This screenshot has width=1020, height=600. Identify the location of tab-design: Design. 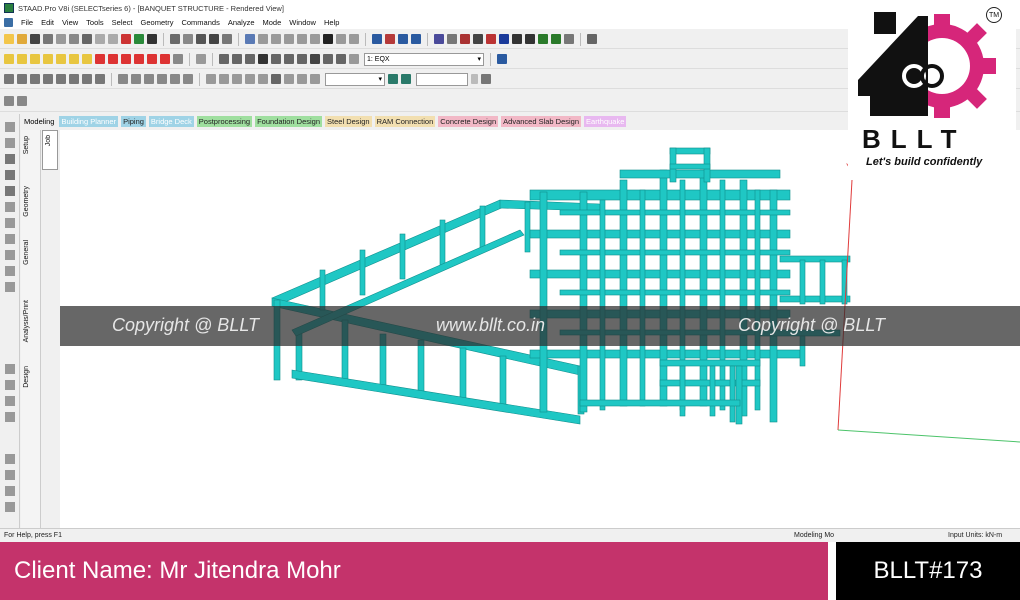
(26, 377).